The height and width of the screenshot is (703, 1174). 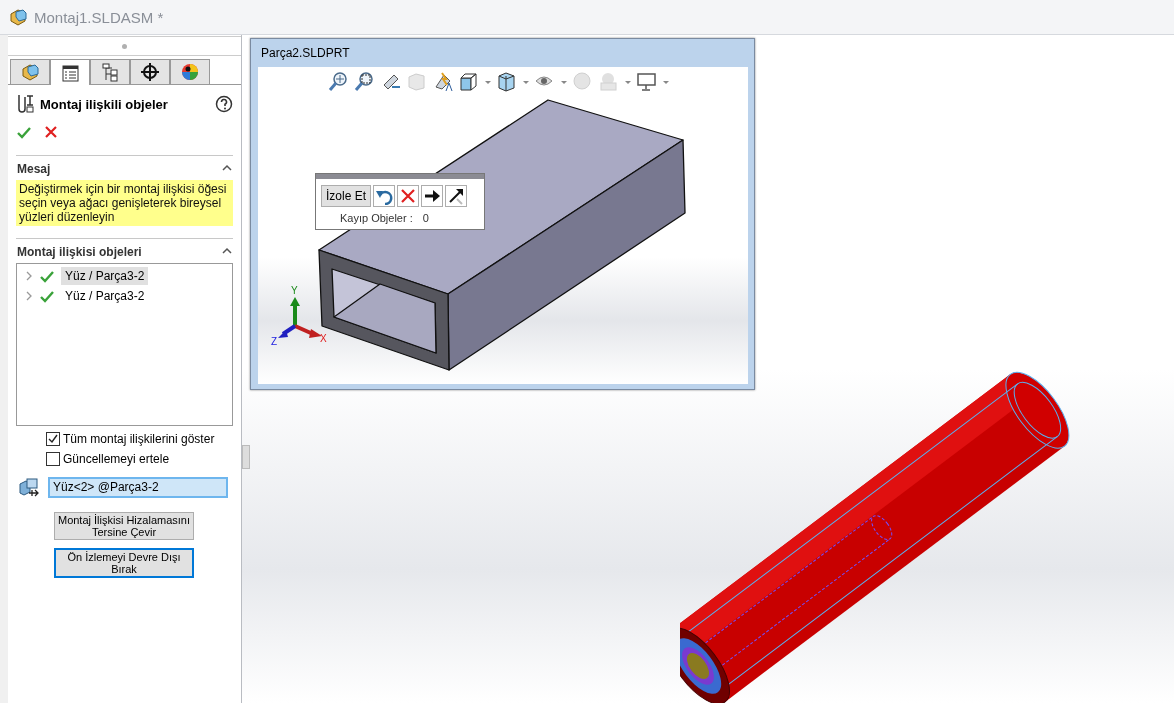 What do you see at coordinates (124, 526) in the screenshot?
I see `action-button: Montaj İlişkisi Hizalamasını Tersine Çevir` at bounding box center [124, 526].